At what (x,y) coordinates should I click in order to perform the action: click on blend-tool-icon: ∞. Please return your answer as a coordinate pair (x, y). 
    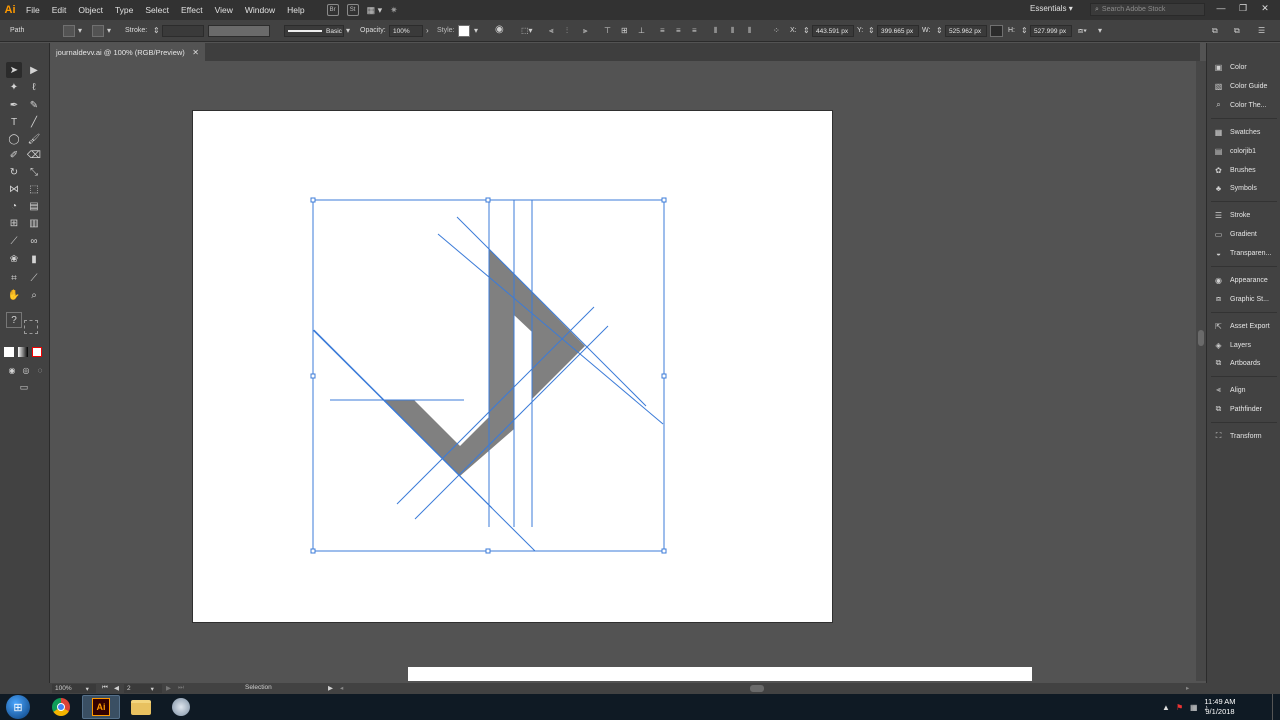
    Looking at the image, I should click on (34, 241).